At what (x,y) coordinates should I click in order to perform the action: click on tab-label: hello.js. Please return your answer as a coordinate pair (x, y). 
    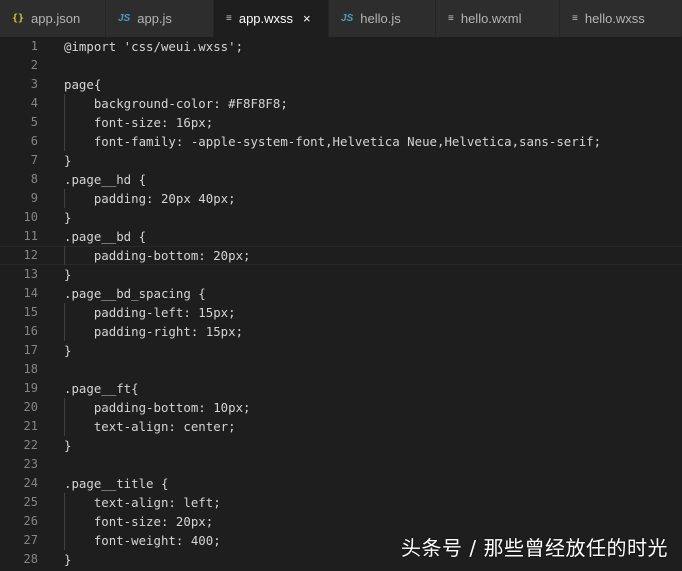
    Looking at the image, I should click on (380, 18).